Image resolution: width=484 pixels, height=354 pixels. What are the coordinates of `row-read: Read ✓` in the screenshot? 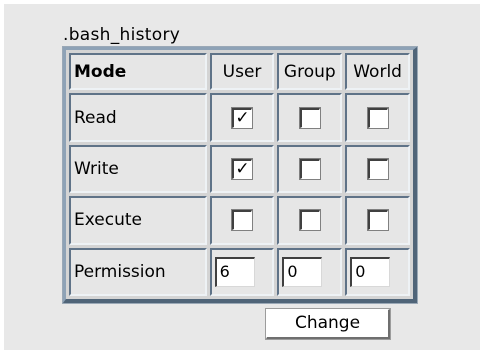 It's located at (239, 117).